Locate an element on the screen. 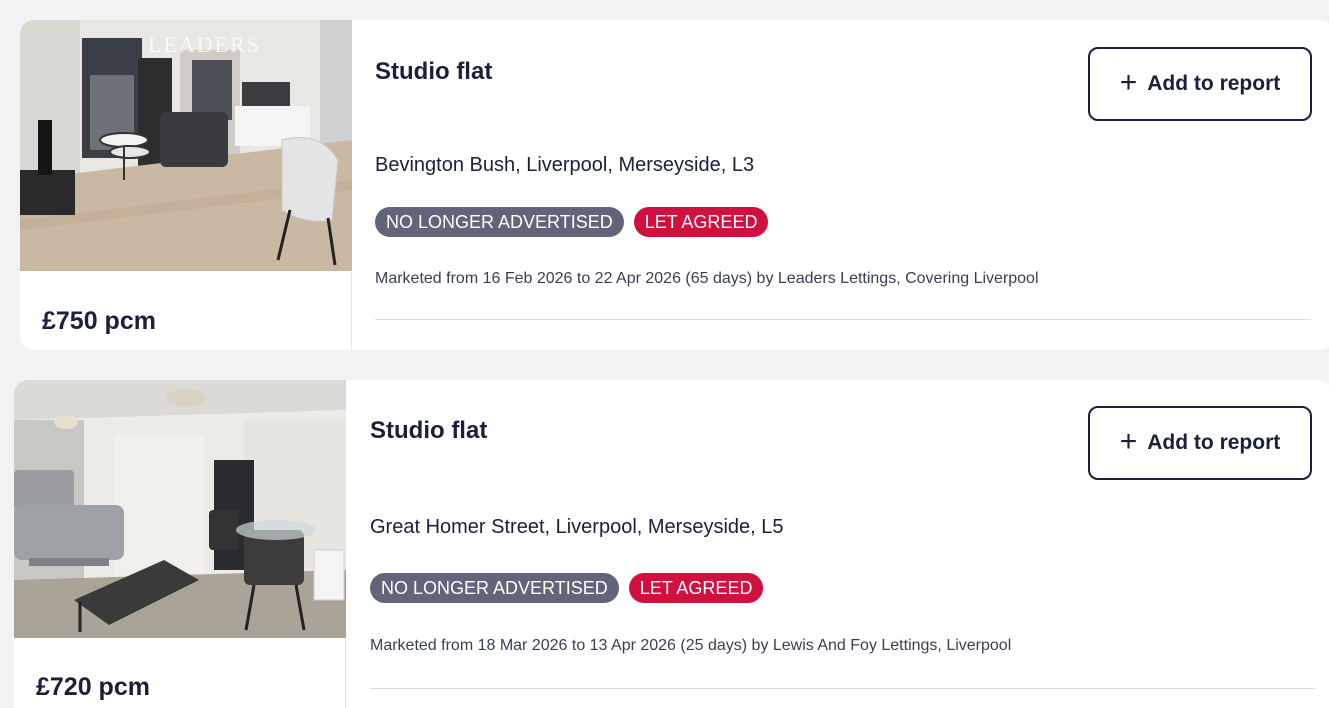 This screenshot has height=708, width=1329. listing-thumbnail-column: LEADERS £750 pcm is located at coordinates (186, 185).